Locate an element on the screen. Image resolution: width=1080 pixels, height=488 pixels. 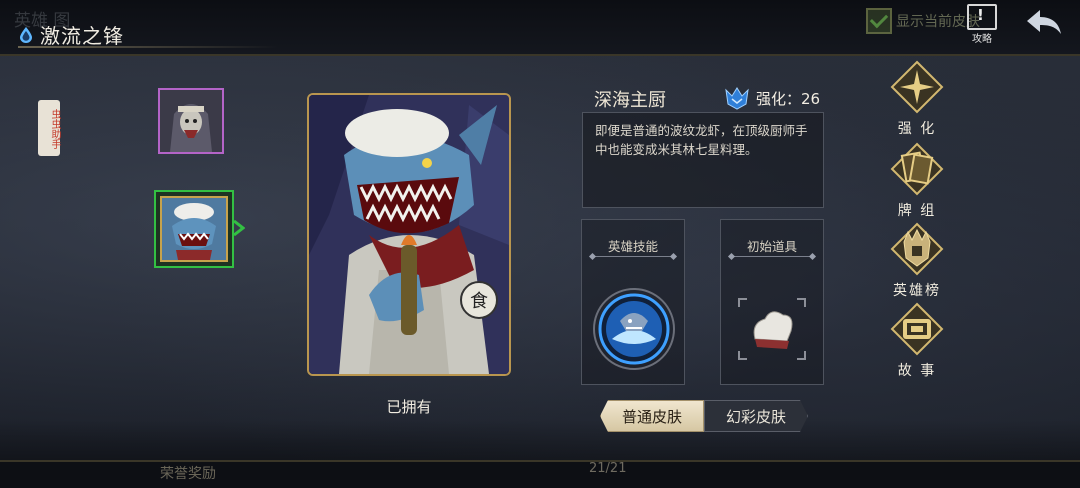
honor-reward-button: 荣誉奖励 is located at coordinates (188, 473).